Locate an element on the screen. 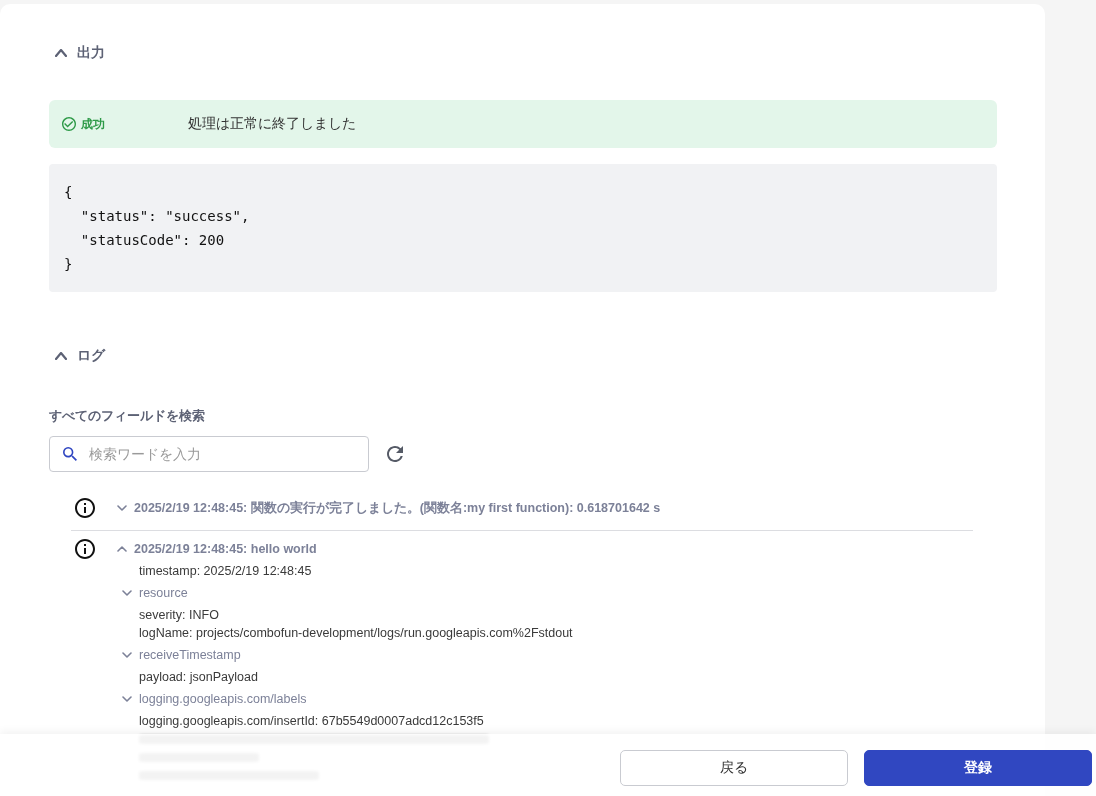 The width and height of the screenshot is (1096, 796). submit-button: 登録 is located at coordinates (978, 768).